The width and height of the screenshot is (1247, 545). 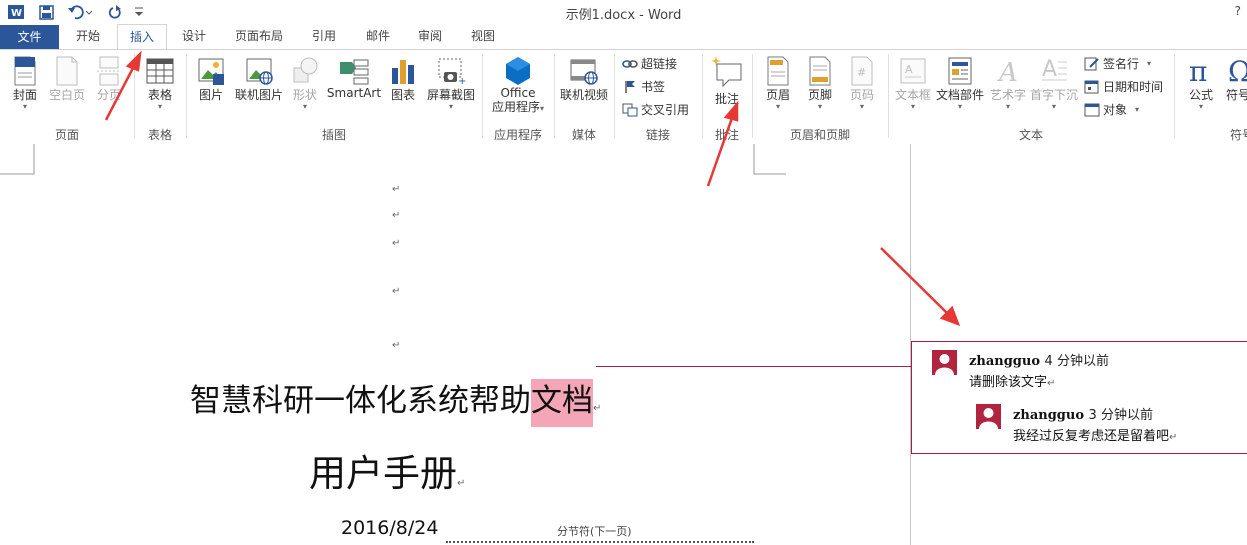 What do you see at coordinates (120, 93) in the screenshot?
I see `arrow-to-insert-tab` at bounding box center [120, 93].